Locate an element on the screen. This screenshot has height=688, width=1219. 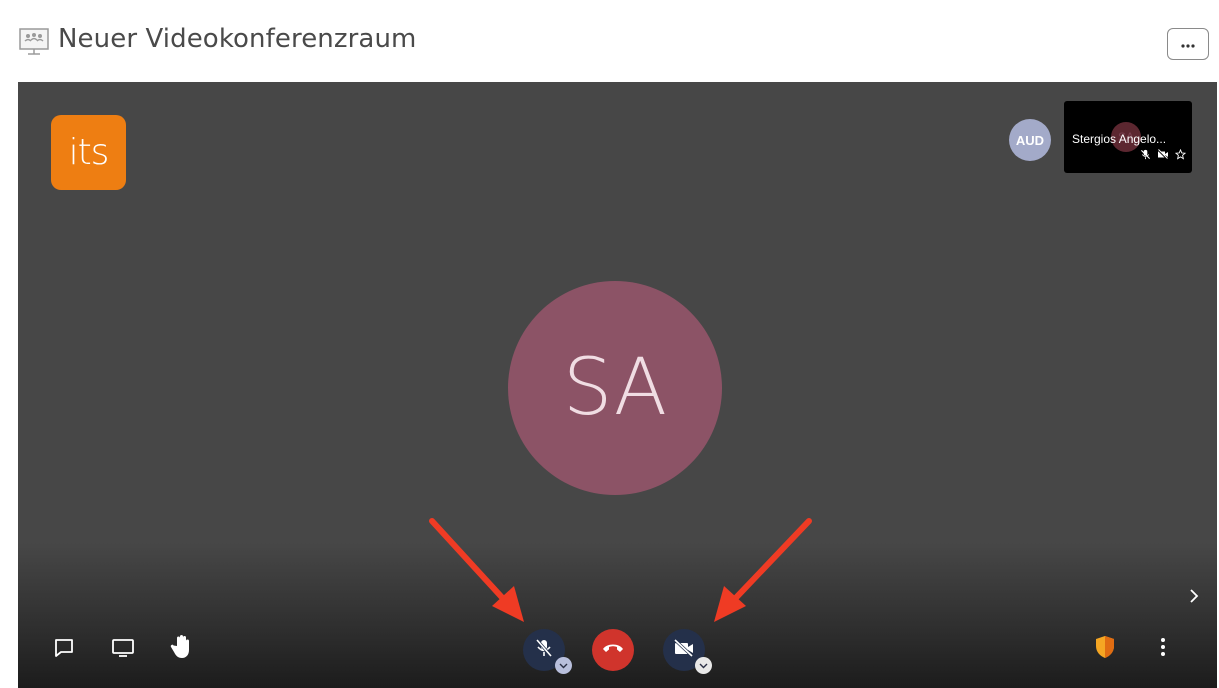
chevron-right-icon is located at coordinates (1194, 598).